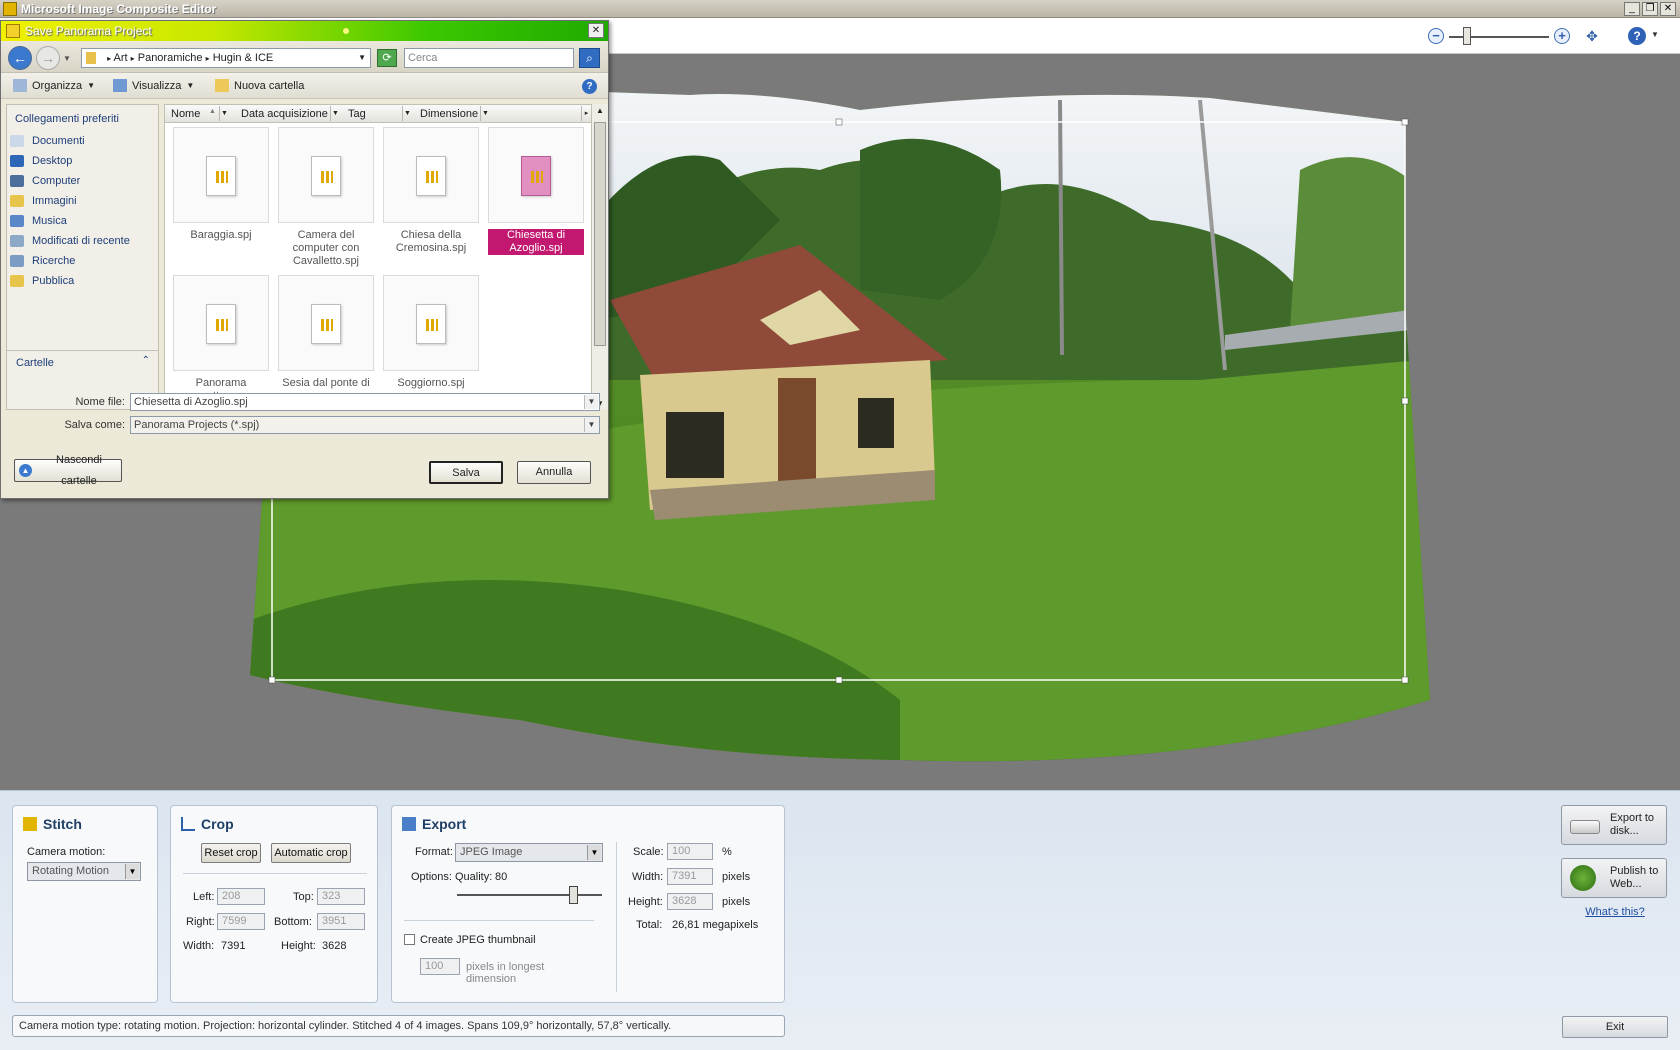 Image resolution: width=1680 pixels, height=1050 pixels. Describe the element at coordinates (573, 895) in the screenshot. I see `quality-slider-thumb` at that location.